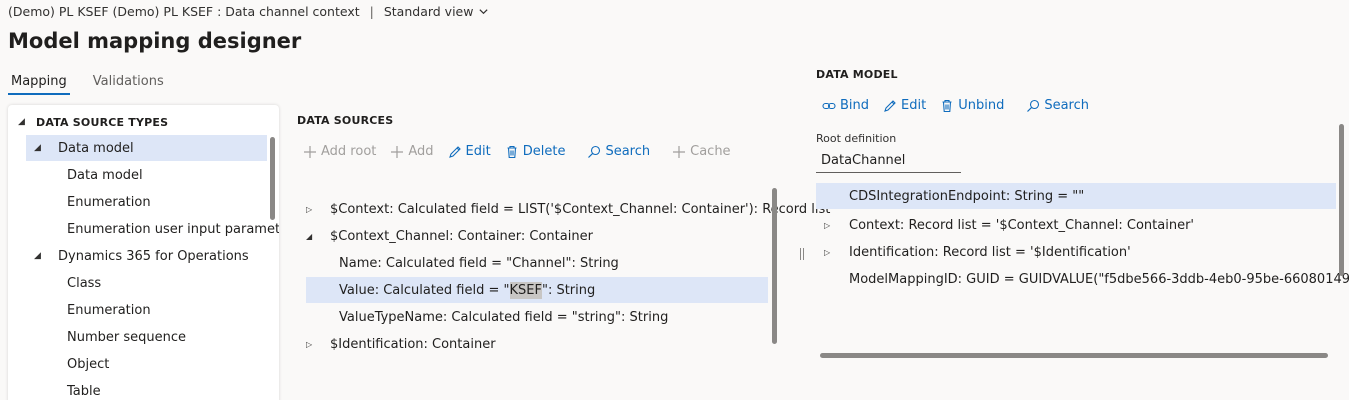 The image size is (1349, 400). What do you see at coordinates (413, 344) in the screenshot?
I see `tree-row-label: $Identification: Container` at bounding box center [413, 344].